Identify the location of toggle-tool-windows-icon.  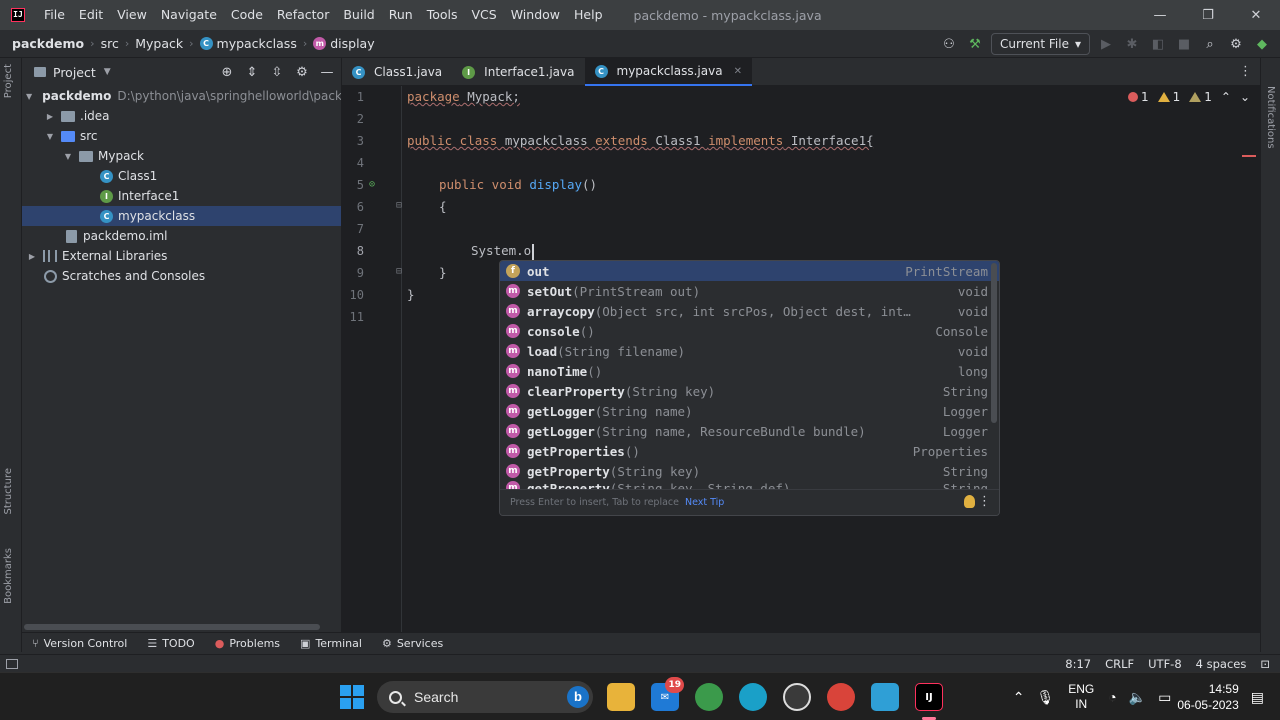
(12, 663).